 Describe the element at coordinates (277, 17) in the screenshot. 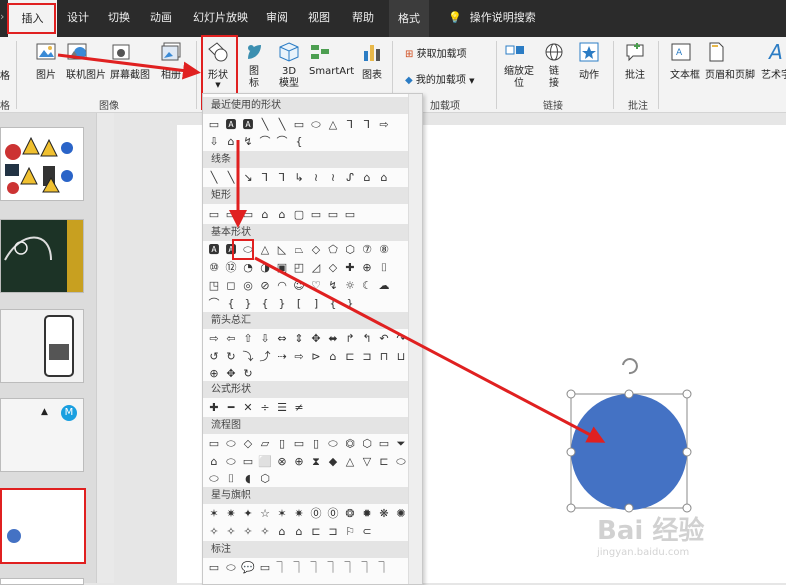

I see `tab-review: 审阅` at that location.